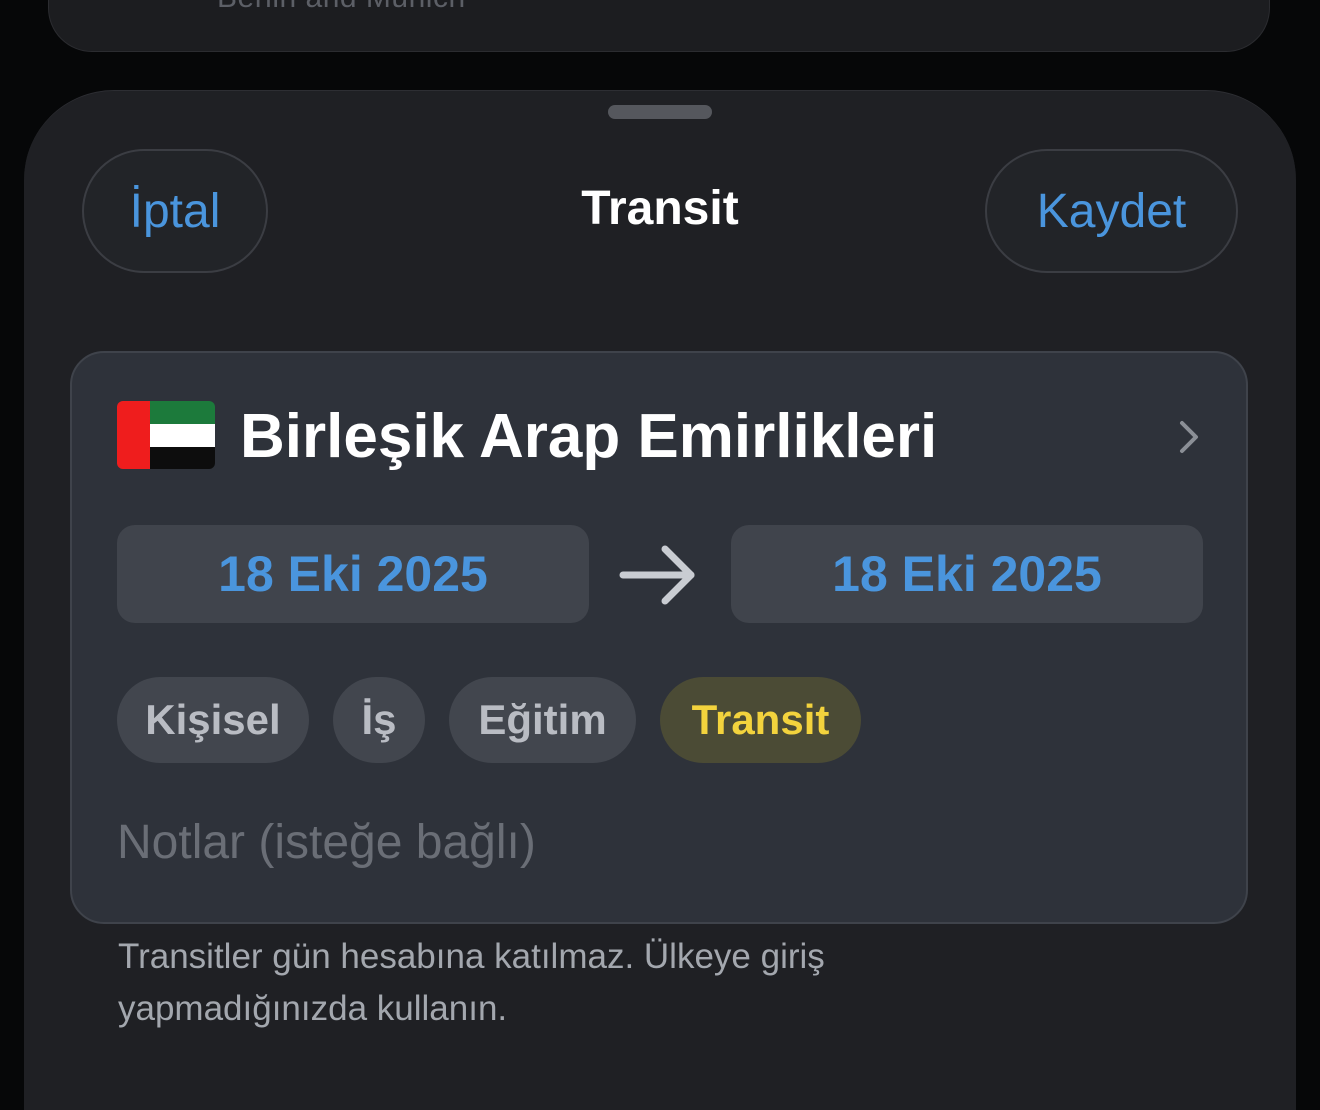 The width and height of the screenshot is (1320, 1110). What do you see at coordinates (542, 720) in the screenshot?
I see `category-chip-education: Eğitim` at bounding box center [542, 720].